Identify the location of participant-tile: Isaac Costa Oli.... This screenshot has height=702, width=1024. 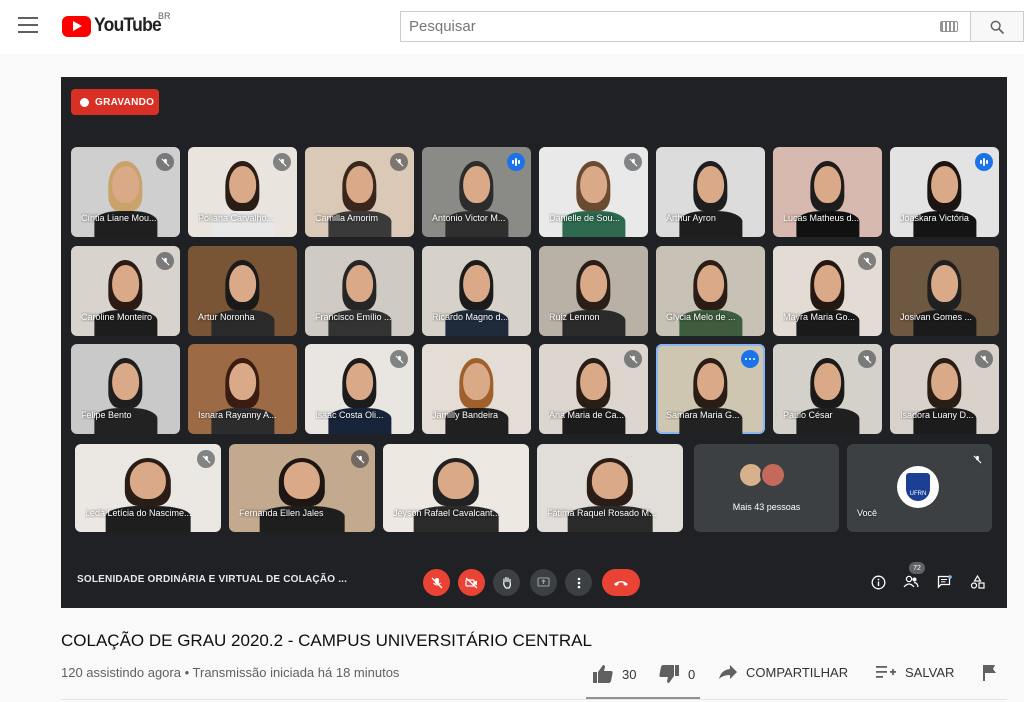
(359, 389).